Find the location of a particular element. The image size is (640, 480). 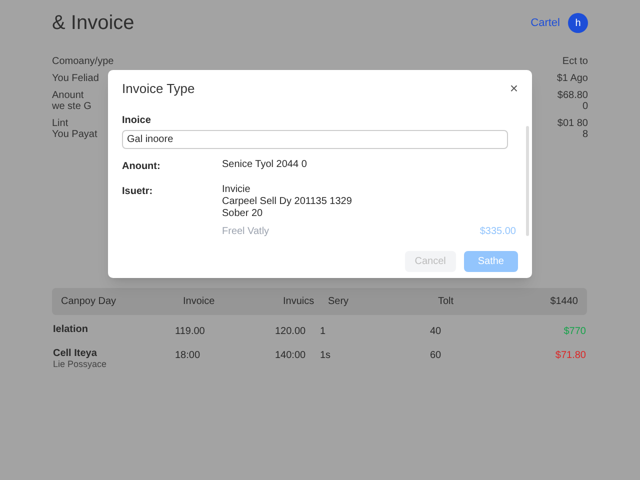

amount-cell-text: $71.80 is located at coordinates (570, 356).